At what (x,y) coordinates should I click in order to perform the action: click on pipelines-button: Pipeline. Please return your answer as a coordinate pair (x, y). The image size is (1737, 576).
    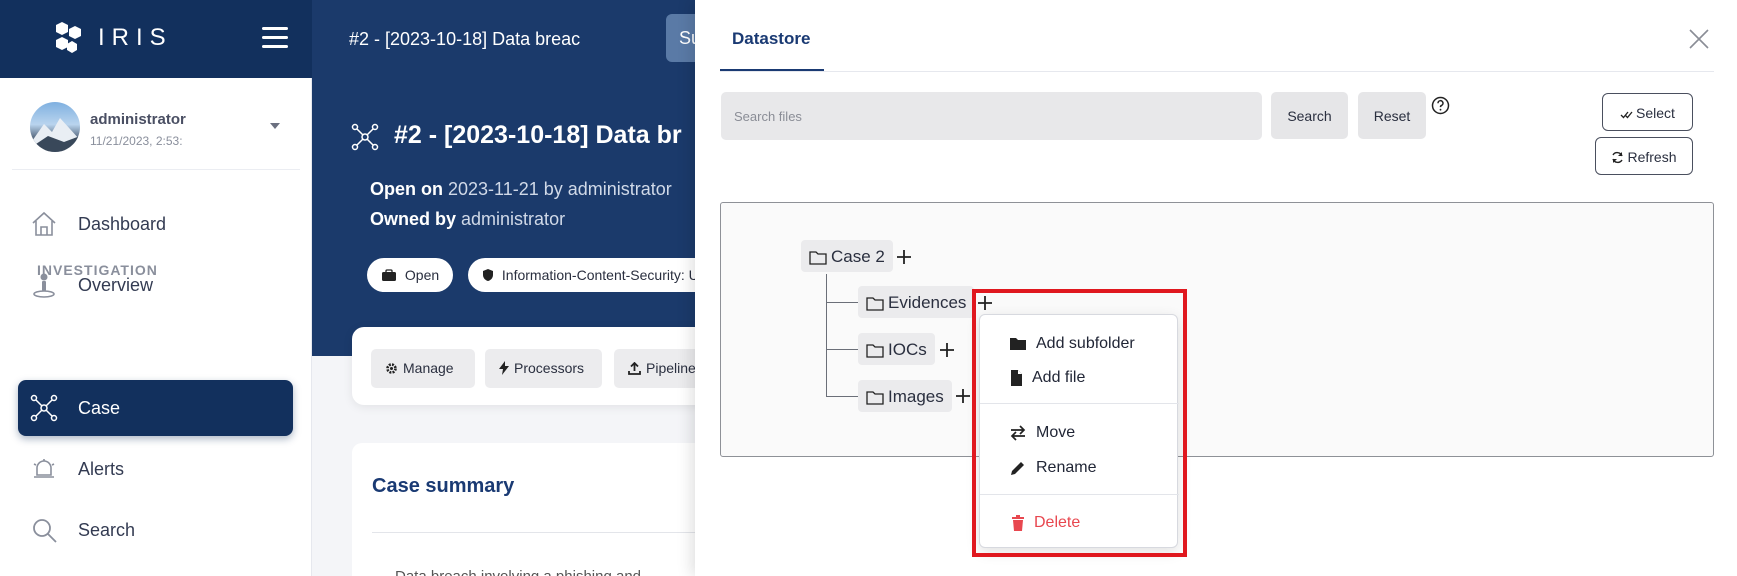
    Looking at the image, I should click on (654, 368).